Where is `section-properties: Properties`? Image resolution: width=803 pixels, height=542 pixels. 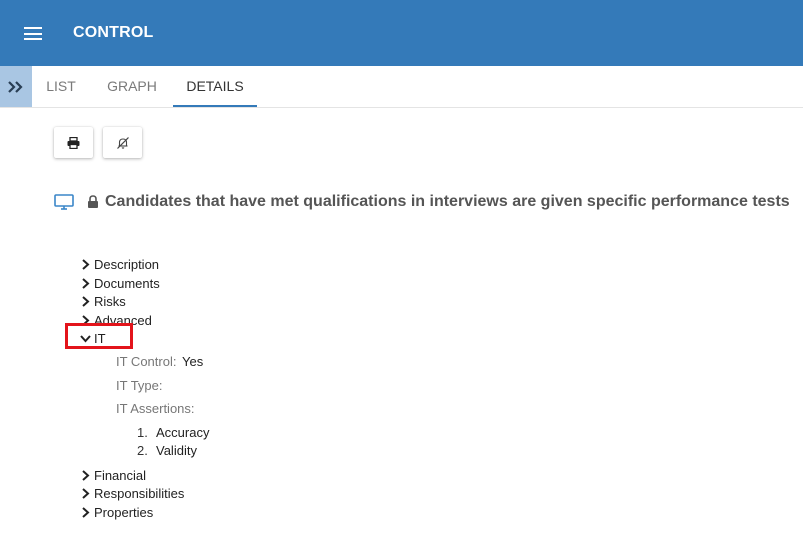
section-properties: Properties is located at coordinates (116, 512).